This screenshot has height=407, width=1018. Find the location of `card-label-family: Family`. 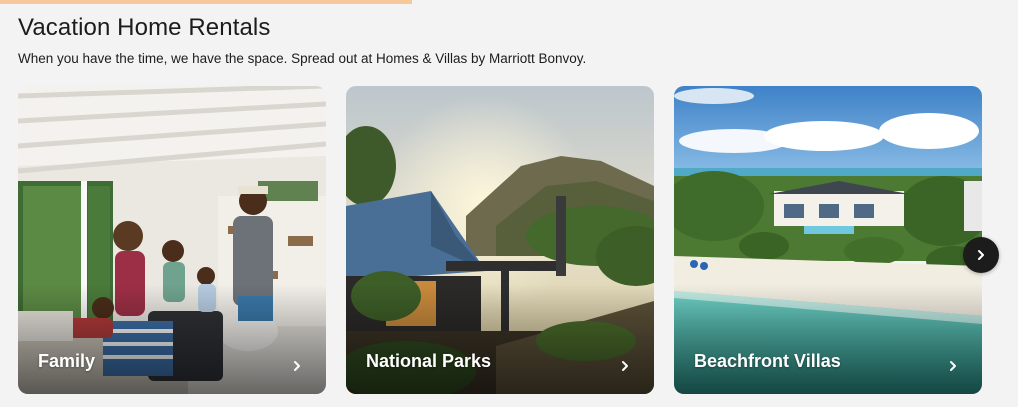

card-label-family: Family is located at coordinates (67, 361).